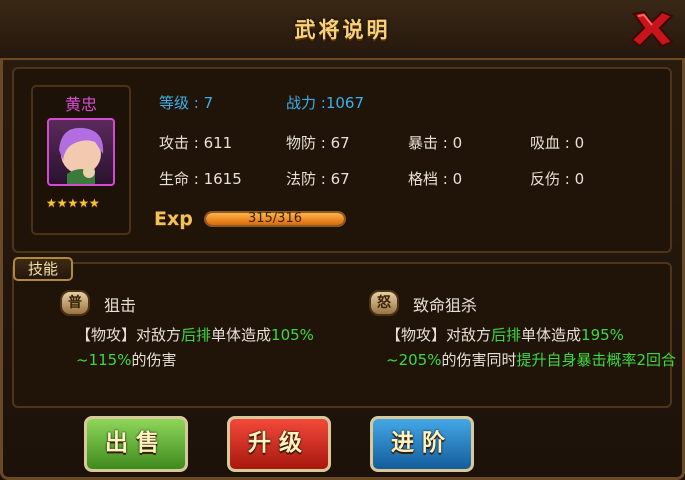 The width and height of the screenshot is (685, 480). What do you see at coordinates (318, 143) in the screenshot?
I see `stat-phys-def: 物防 : 67` at bounding box center [318, 143].